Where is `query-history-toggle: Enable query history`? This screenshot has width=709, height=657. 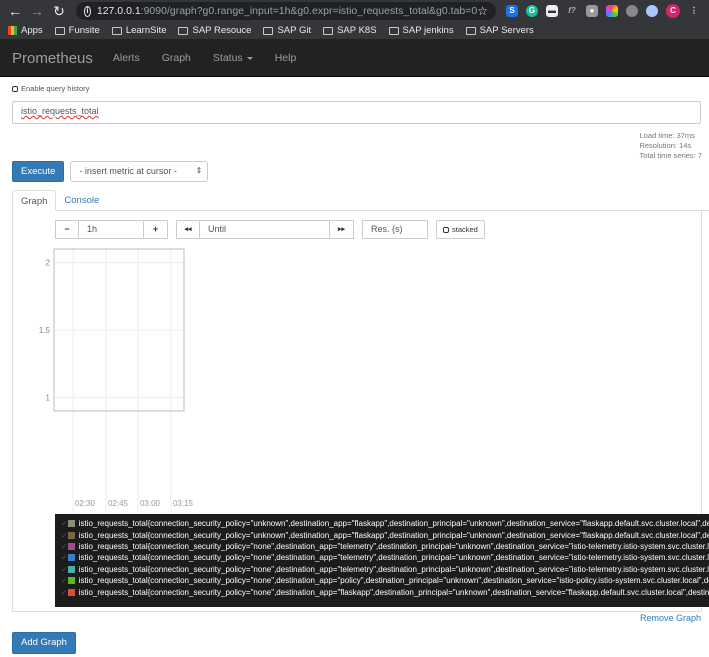 query-history-toggle: Enable query history is located at coordinates (354, 88).